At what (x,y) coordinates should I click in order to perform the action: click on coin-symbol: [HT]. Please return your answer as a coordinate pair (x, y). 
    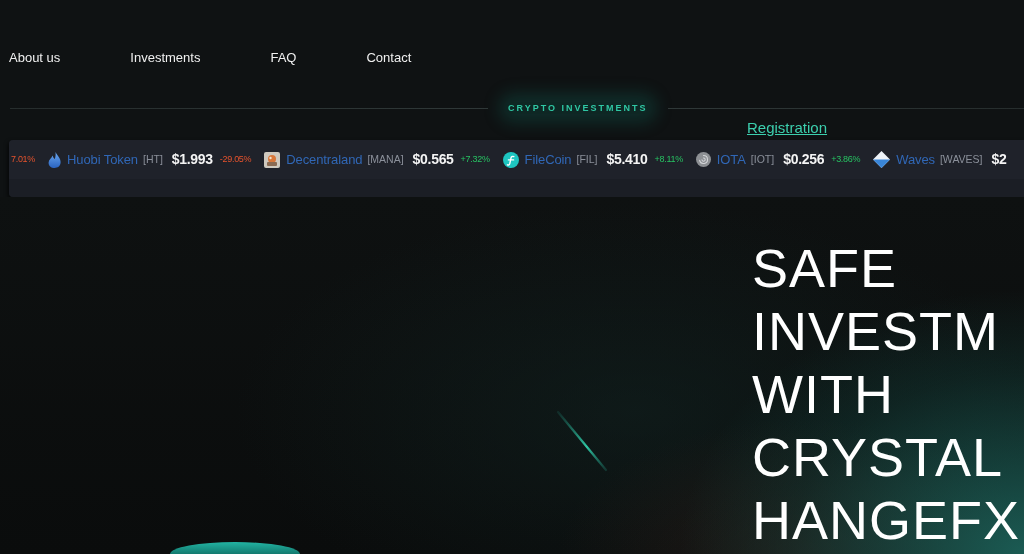
    Looking at the image, I should click on (152, 159).